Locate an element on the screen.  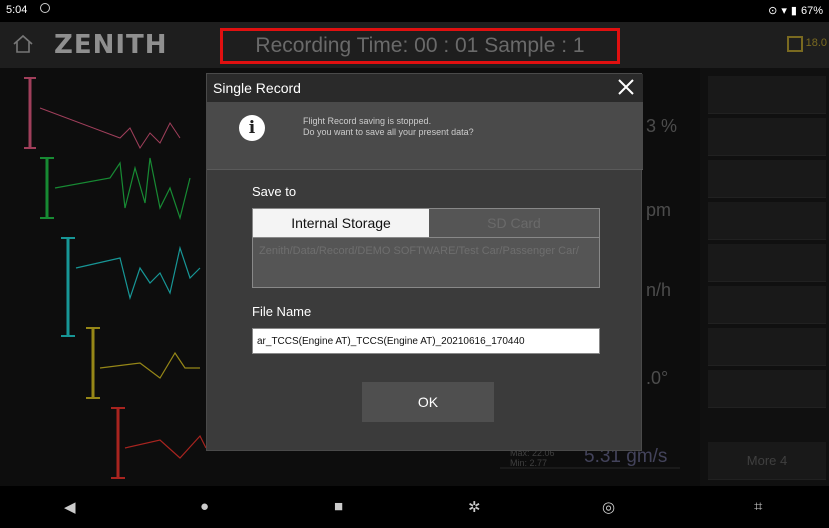
calendar-value: 18.0 is located at coordinates (816, 43).